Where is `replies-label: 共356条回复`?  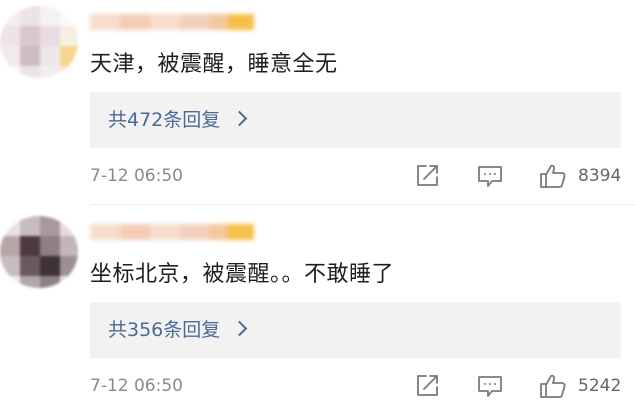
replies-label: 共356条回复 is located at coordinates (164, 330).